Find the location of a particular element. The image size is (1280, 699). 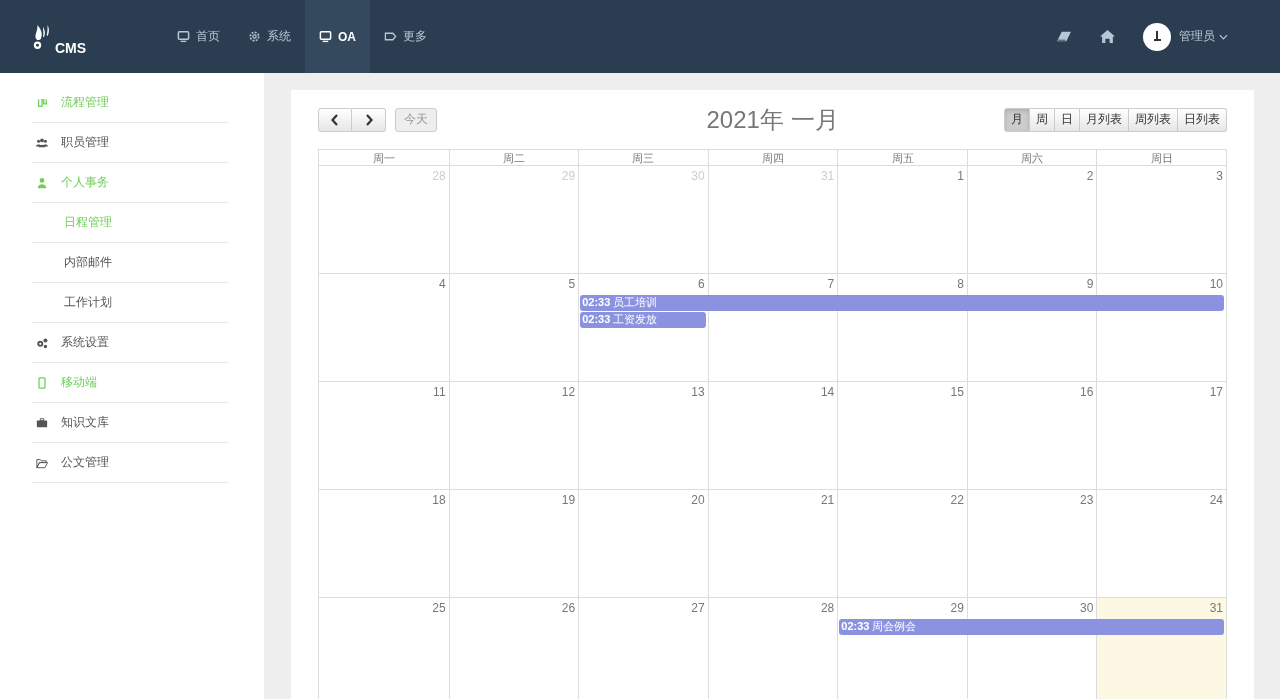

day-number: 14 is located at coordinates (827, 392).